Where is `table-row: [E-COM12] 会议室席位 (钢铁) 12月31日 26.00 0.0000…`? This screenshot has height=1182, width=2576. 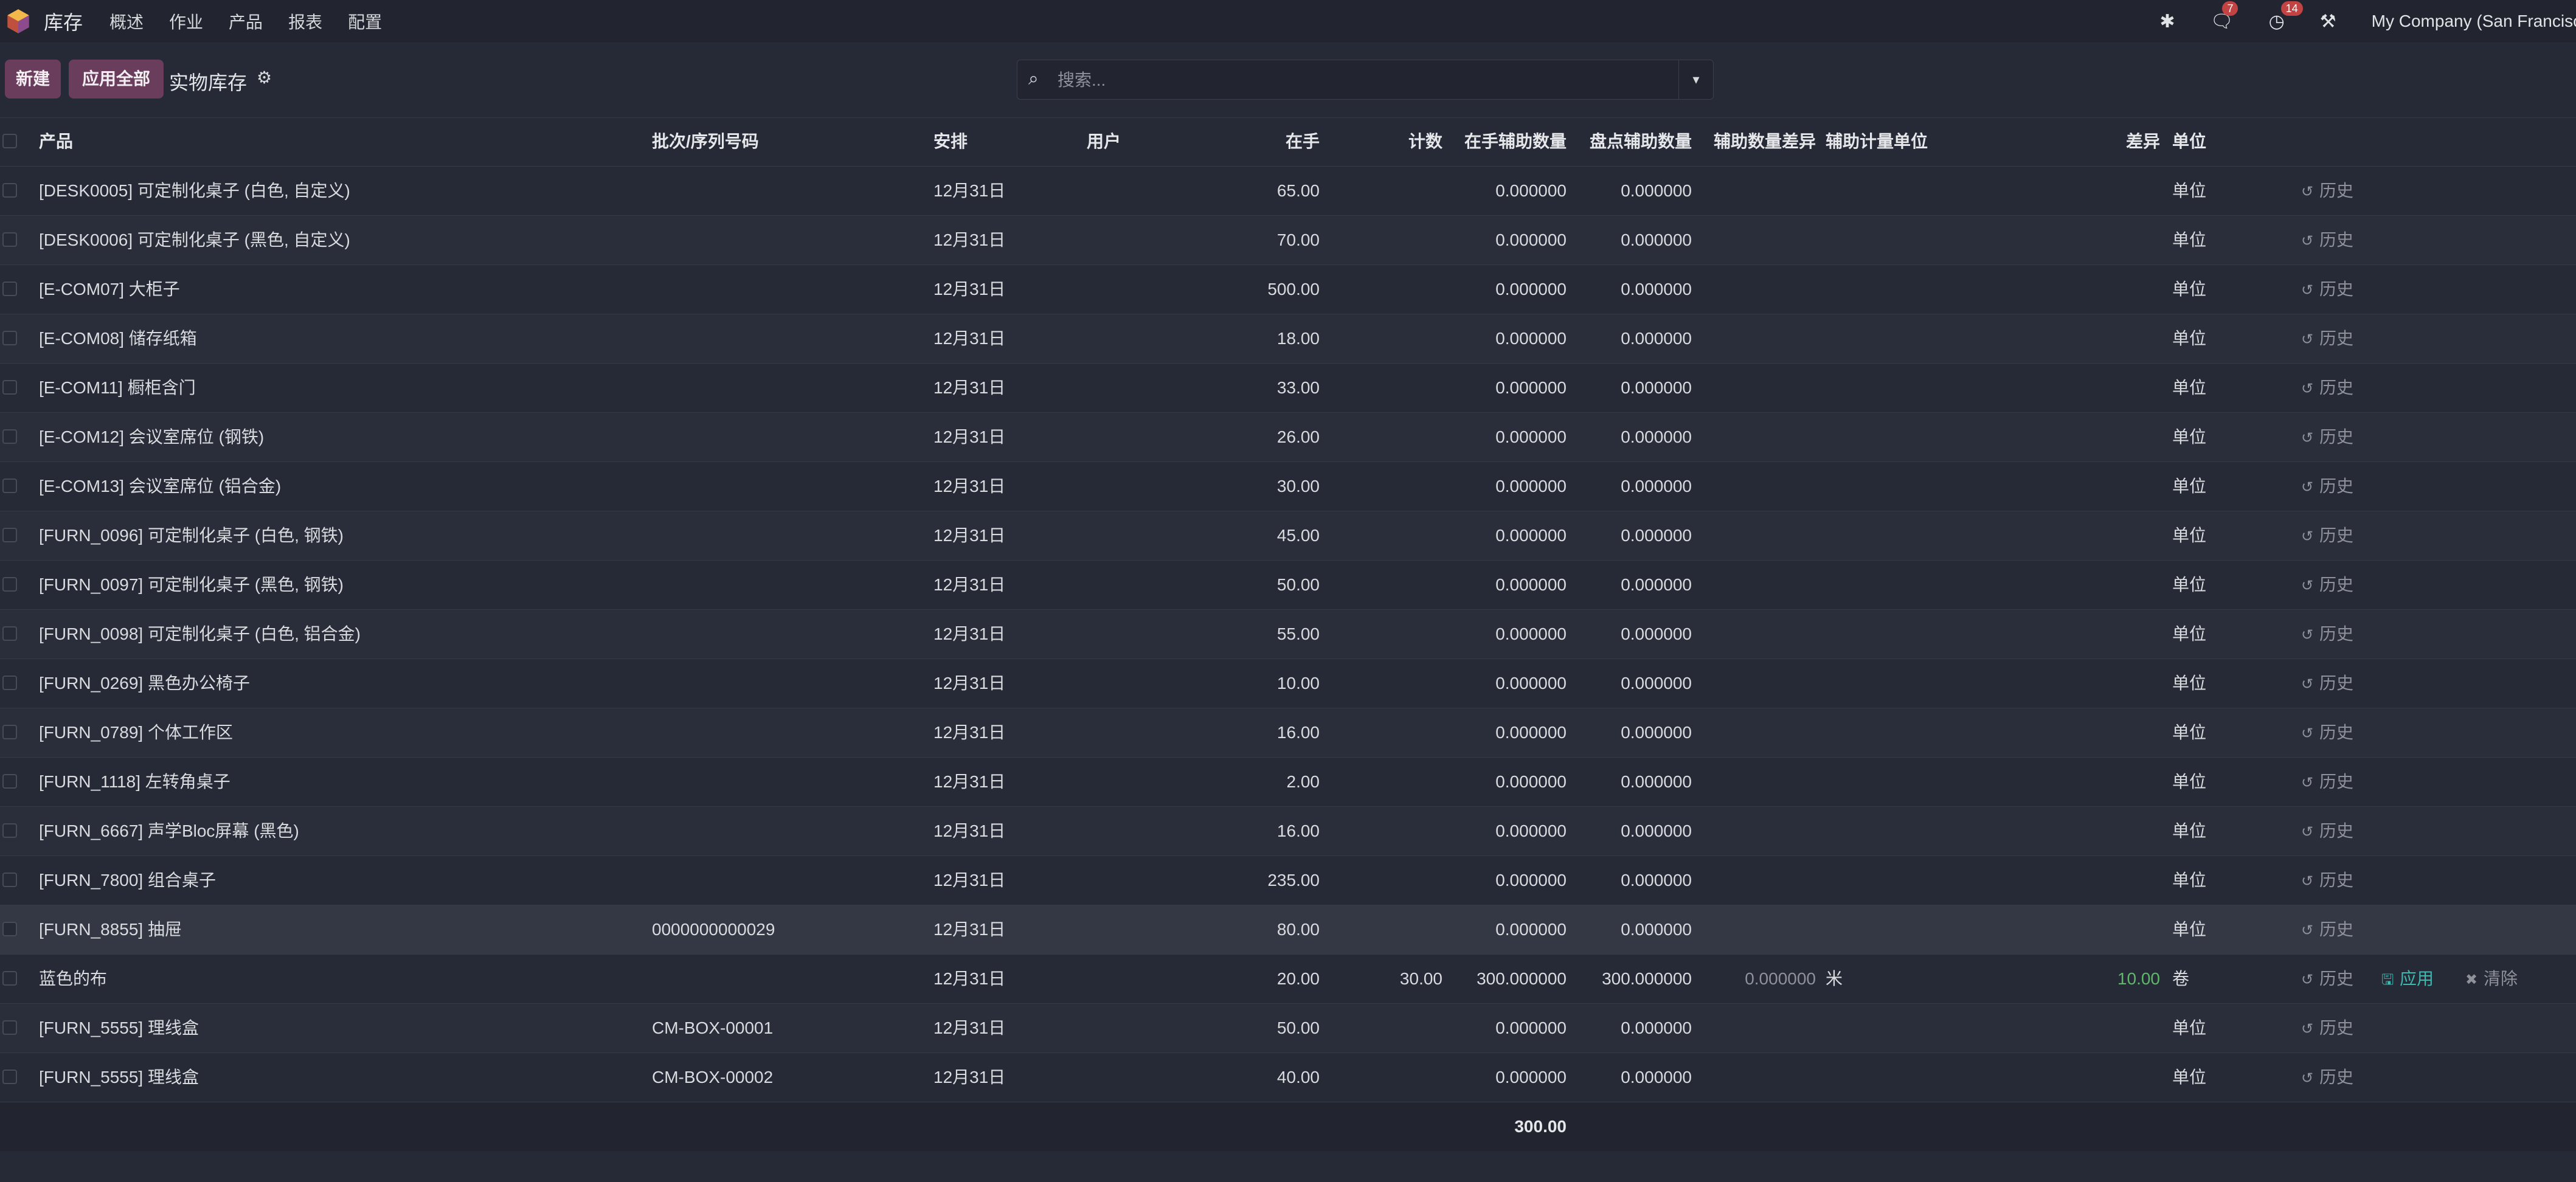
table-row: [E-COM12] 会议室席位 (钢铁) 12月31日 26.00 0.0000… is located at coordinates (1288, 437).